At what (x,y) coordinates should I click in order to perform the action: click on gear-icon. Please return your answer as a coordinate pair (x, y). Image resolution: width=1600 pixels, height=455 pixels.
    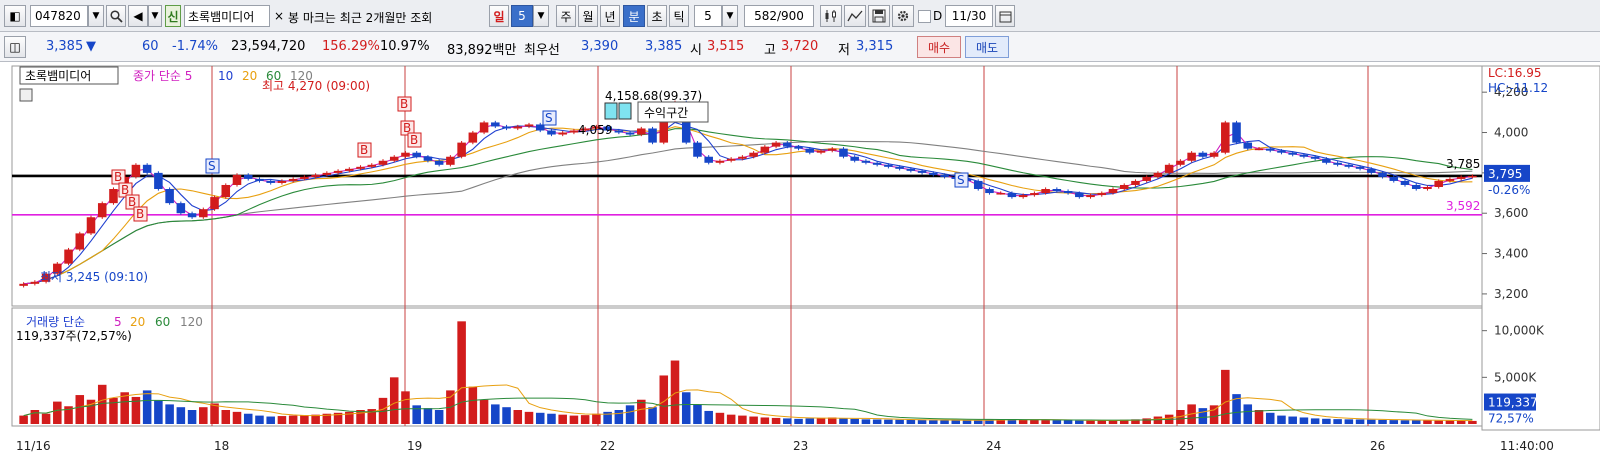
    Looking at the image, I should click on (903, 16).